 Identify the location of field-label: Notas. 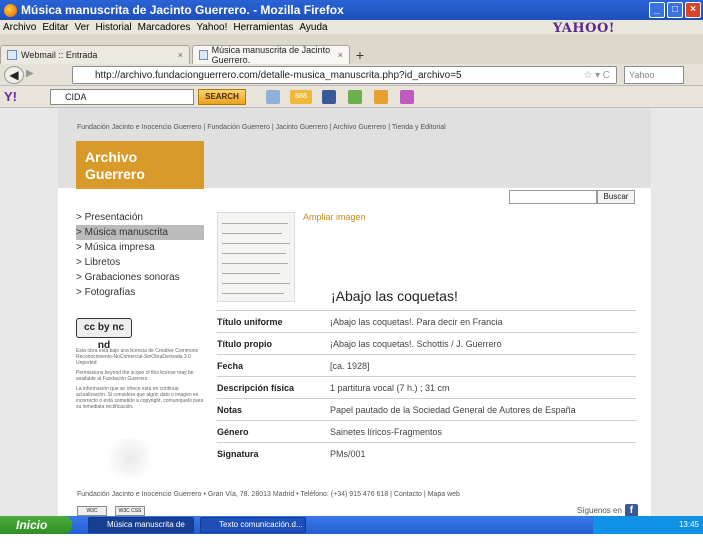
(273, 409).